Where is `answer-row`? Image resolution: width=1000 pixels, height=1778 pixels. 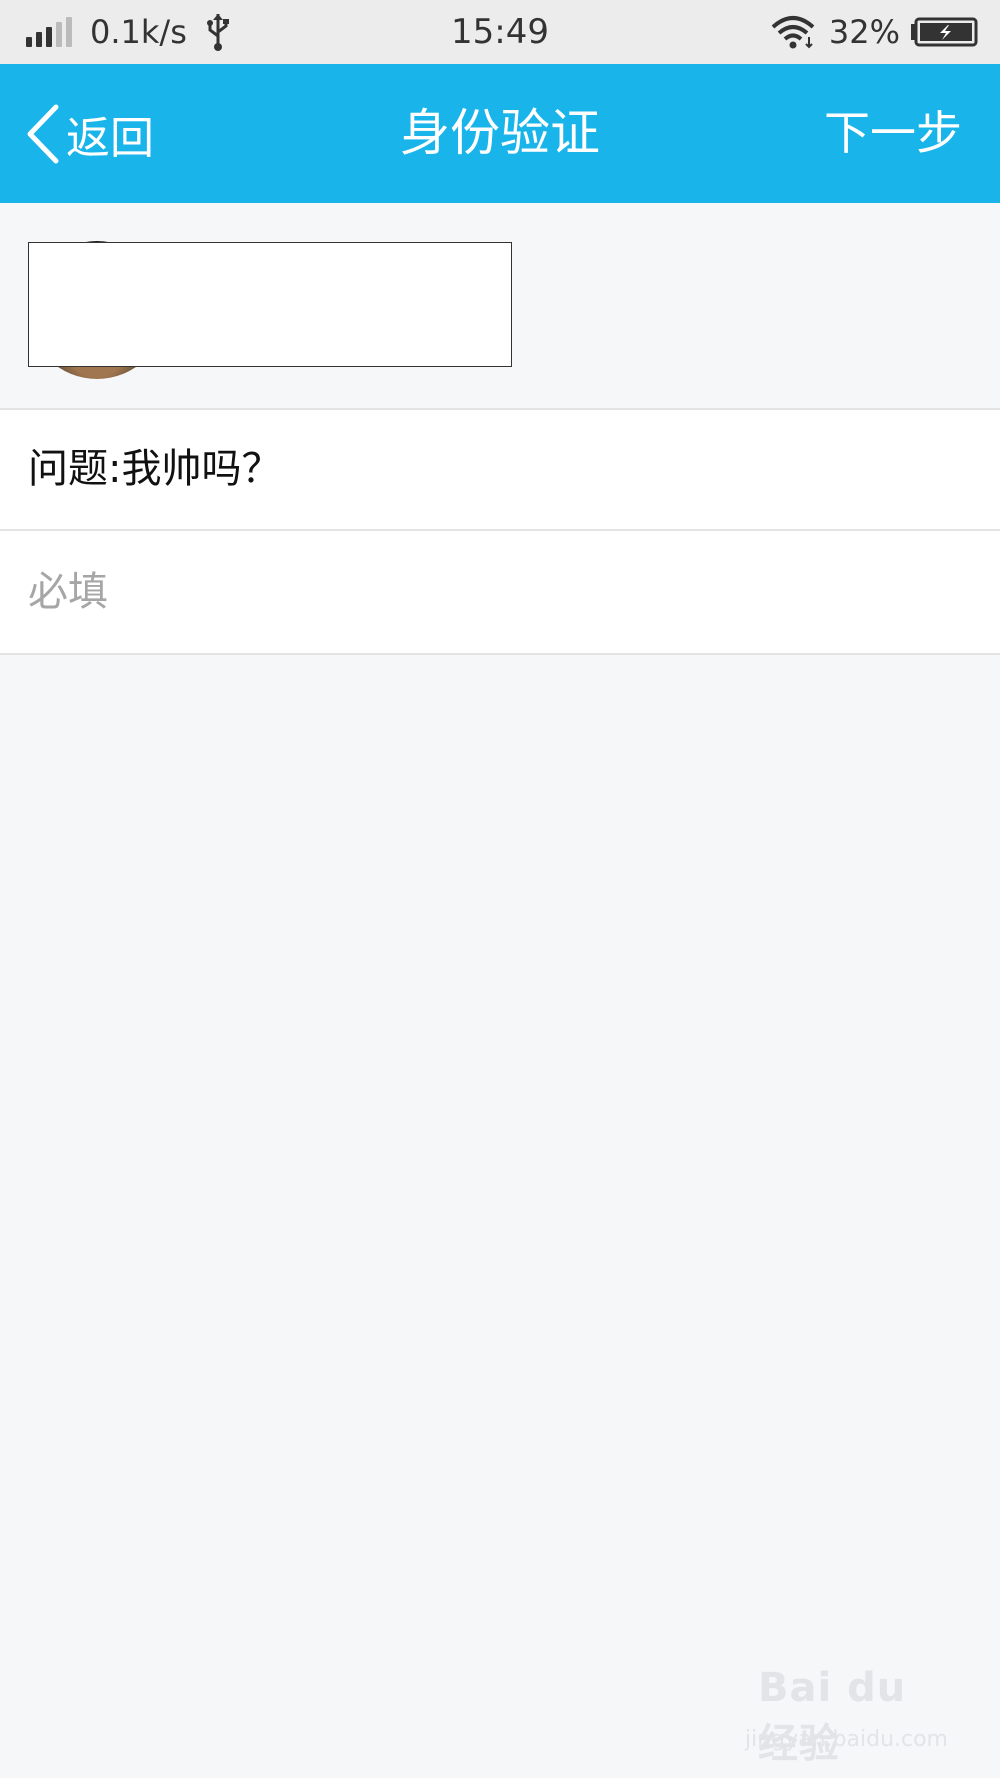
answer-row is located at coordinates (500, 593).